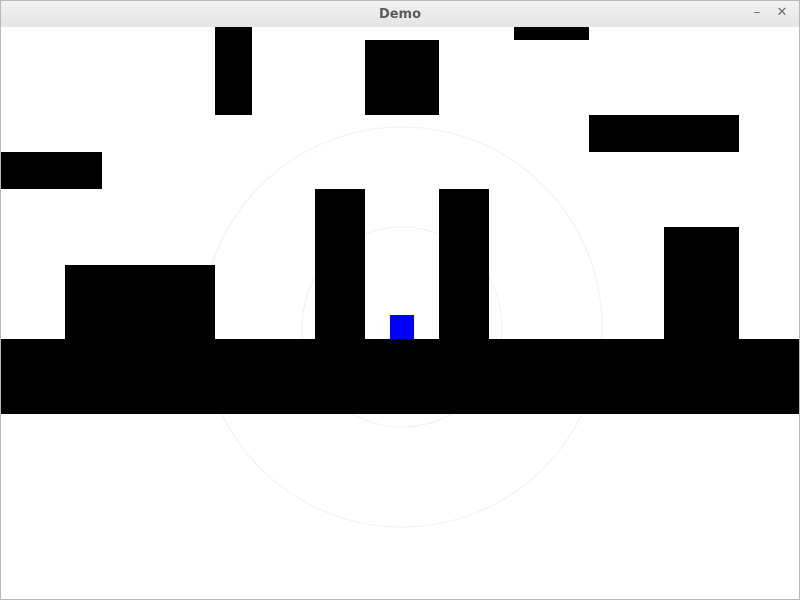  Describe the element at coordinates (402, 327) in the screenshot. I see `player-square` at that location.